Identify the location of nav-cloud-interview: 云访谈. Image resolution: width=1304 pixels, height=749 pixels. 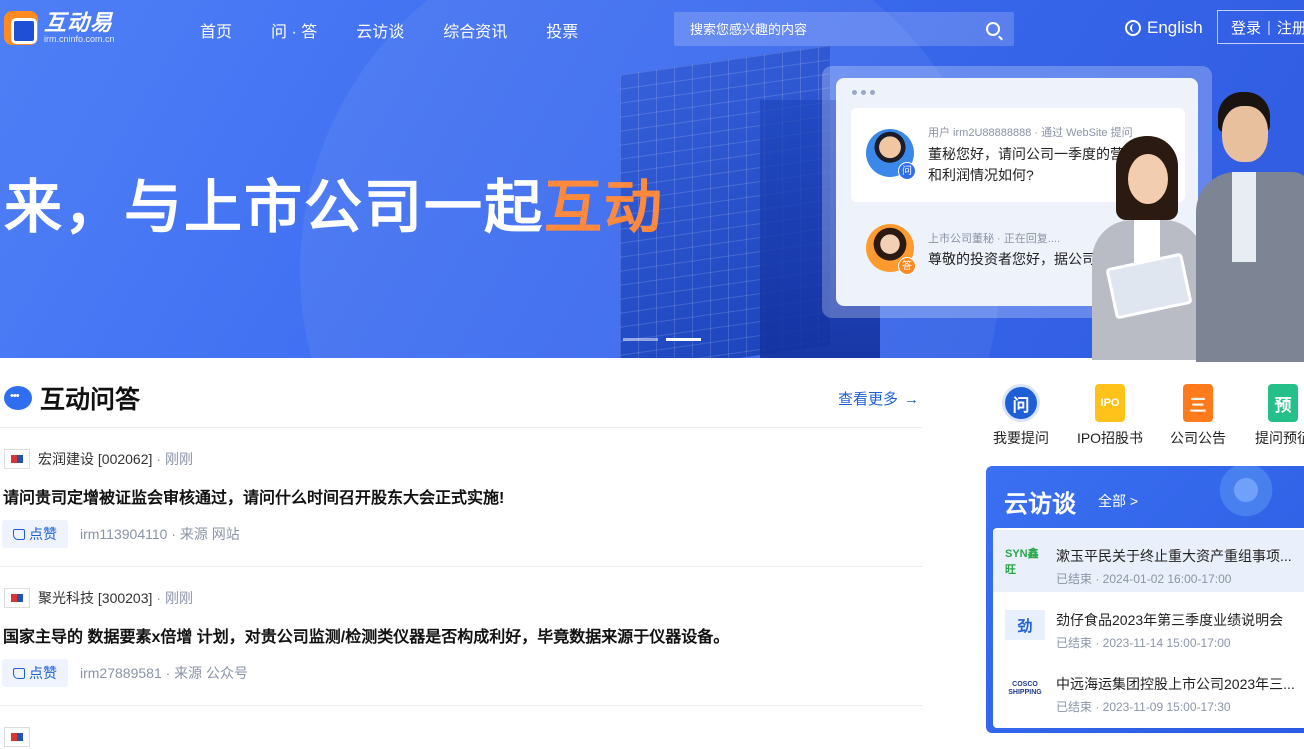
(380, 30).